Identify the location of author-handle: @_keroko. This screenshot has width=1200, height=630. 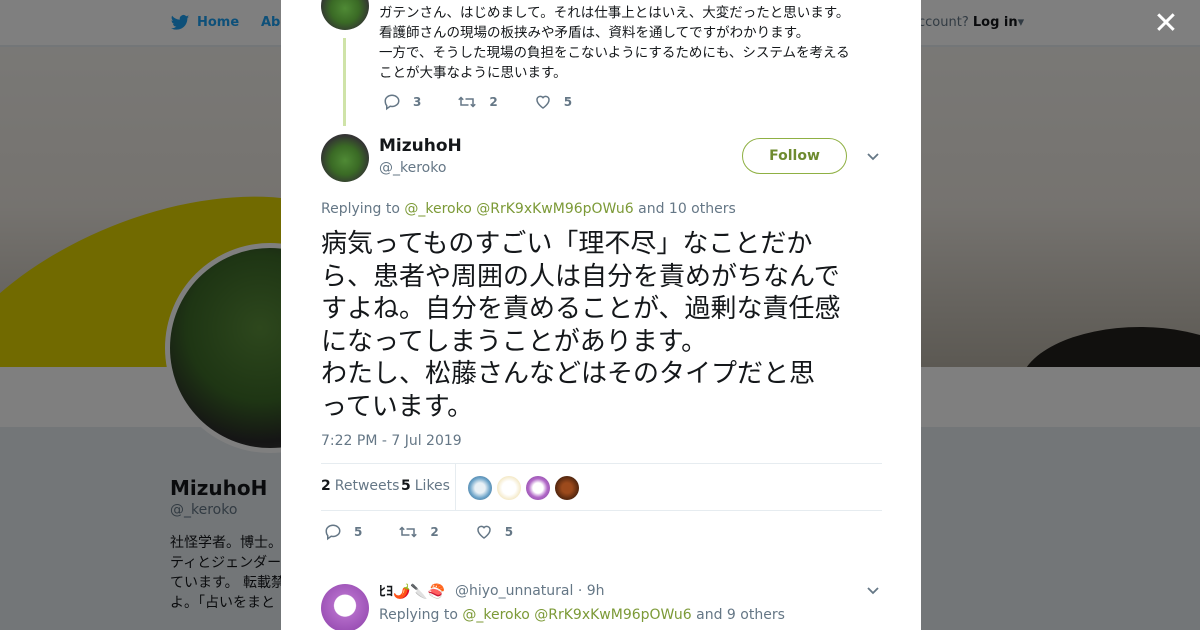
(412, 168).